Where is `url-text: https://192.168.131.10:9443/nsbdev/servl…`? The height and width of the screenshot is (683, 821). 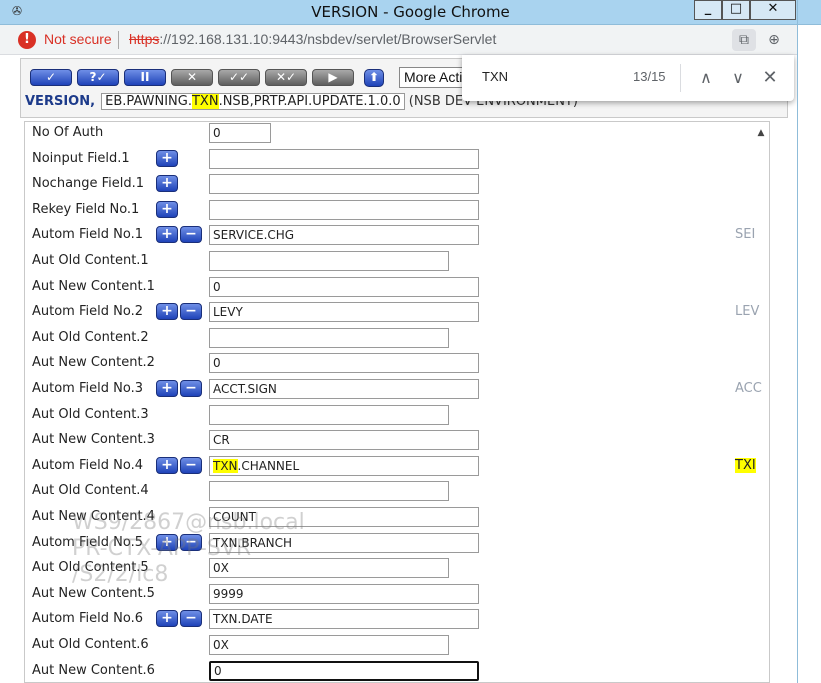 url-text: https://192.168.131.10:9443/nsbdev/servl… is located at coordinates (312, 39).